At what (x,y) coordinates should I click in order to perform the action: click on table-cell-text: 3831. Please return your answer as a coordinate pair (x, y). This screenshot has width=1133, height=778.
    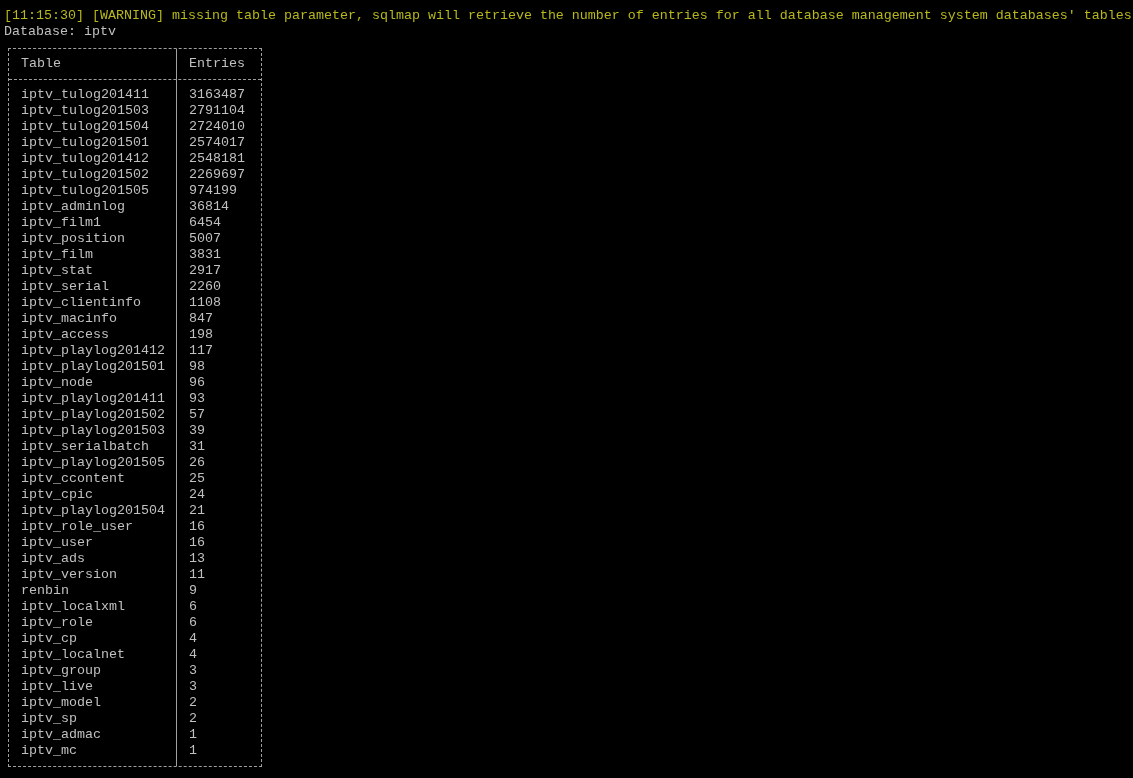
    Looking at the image, I should click on (204, 255).